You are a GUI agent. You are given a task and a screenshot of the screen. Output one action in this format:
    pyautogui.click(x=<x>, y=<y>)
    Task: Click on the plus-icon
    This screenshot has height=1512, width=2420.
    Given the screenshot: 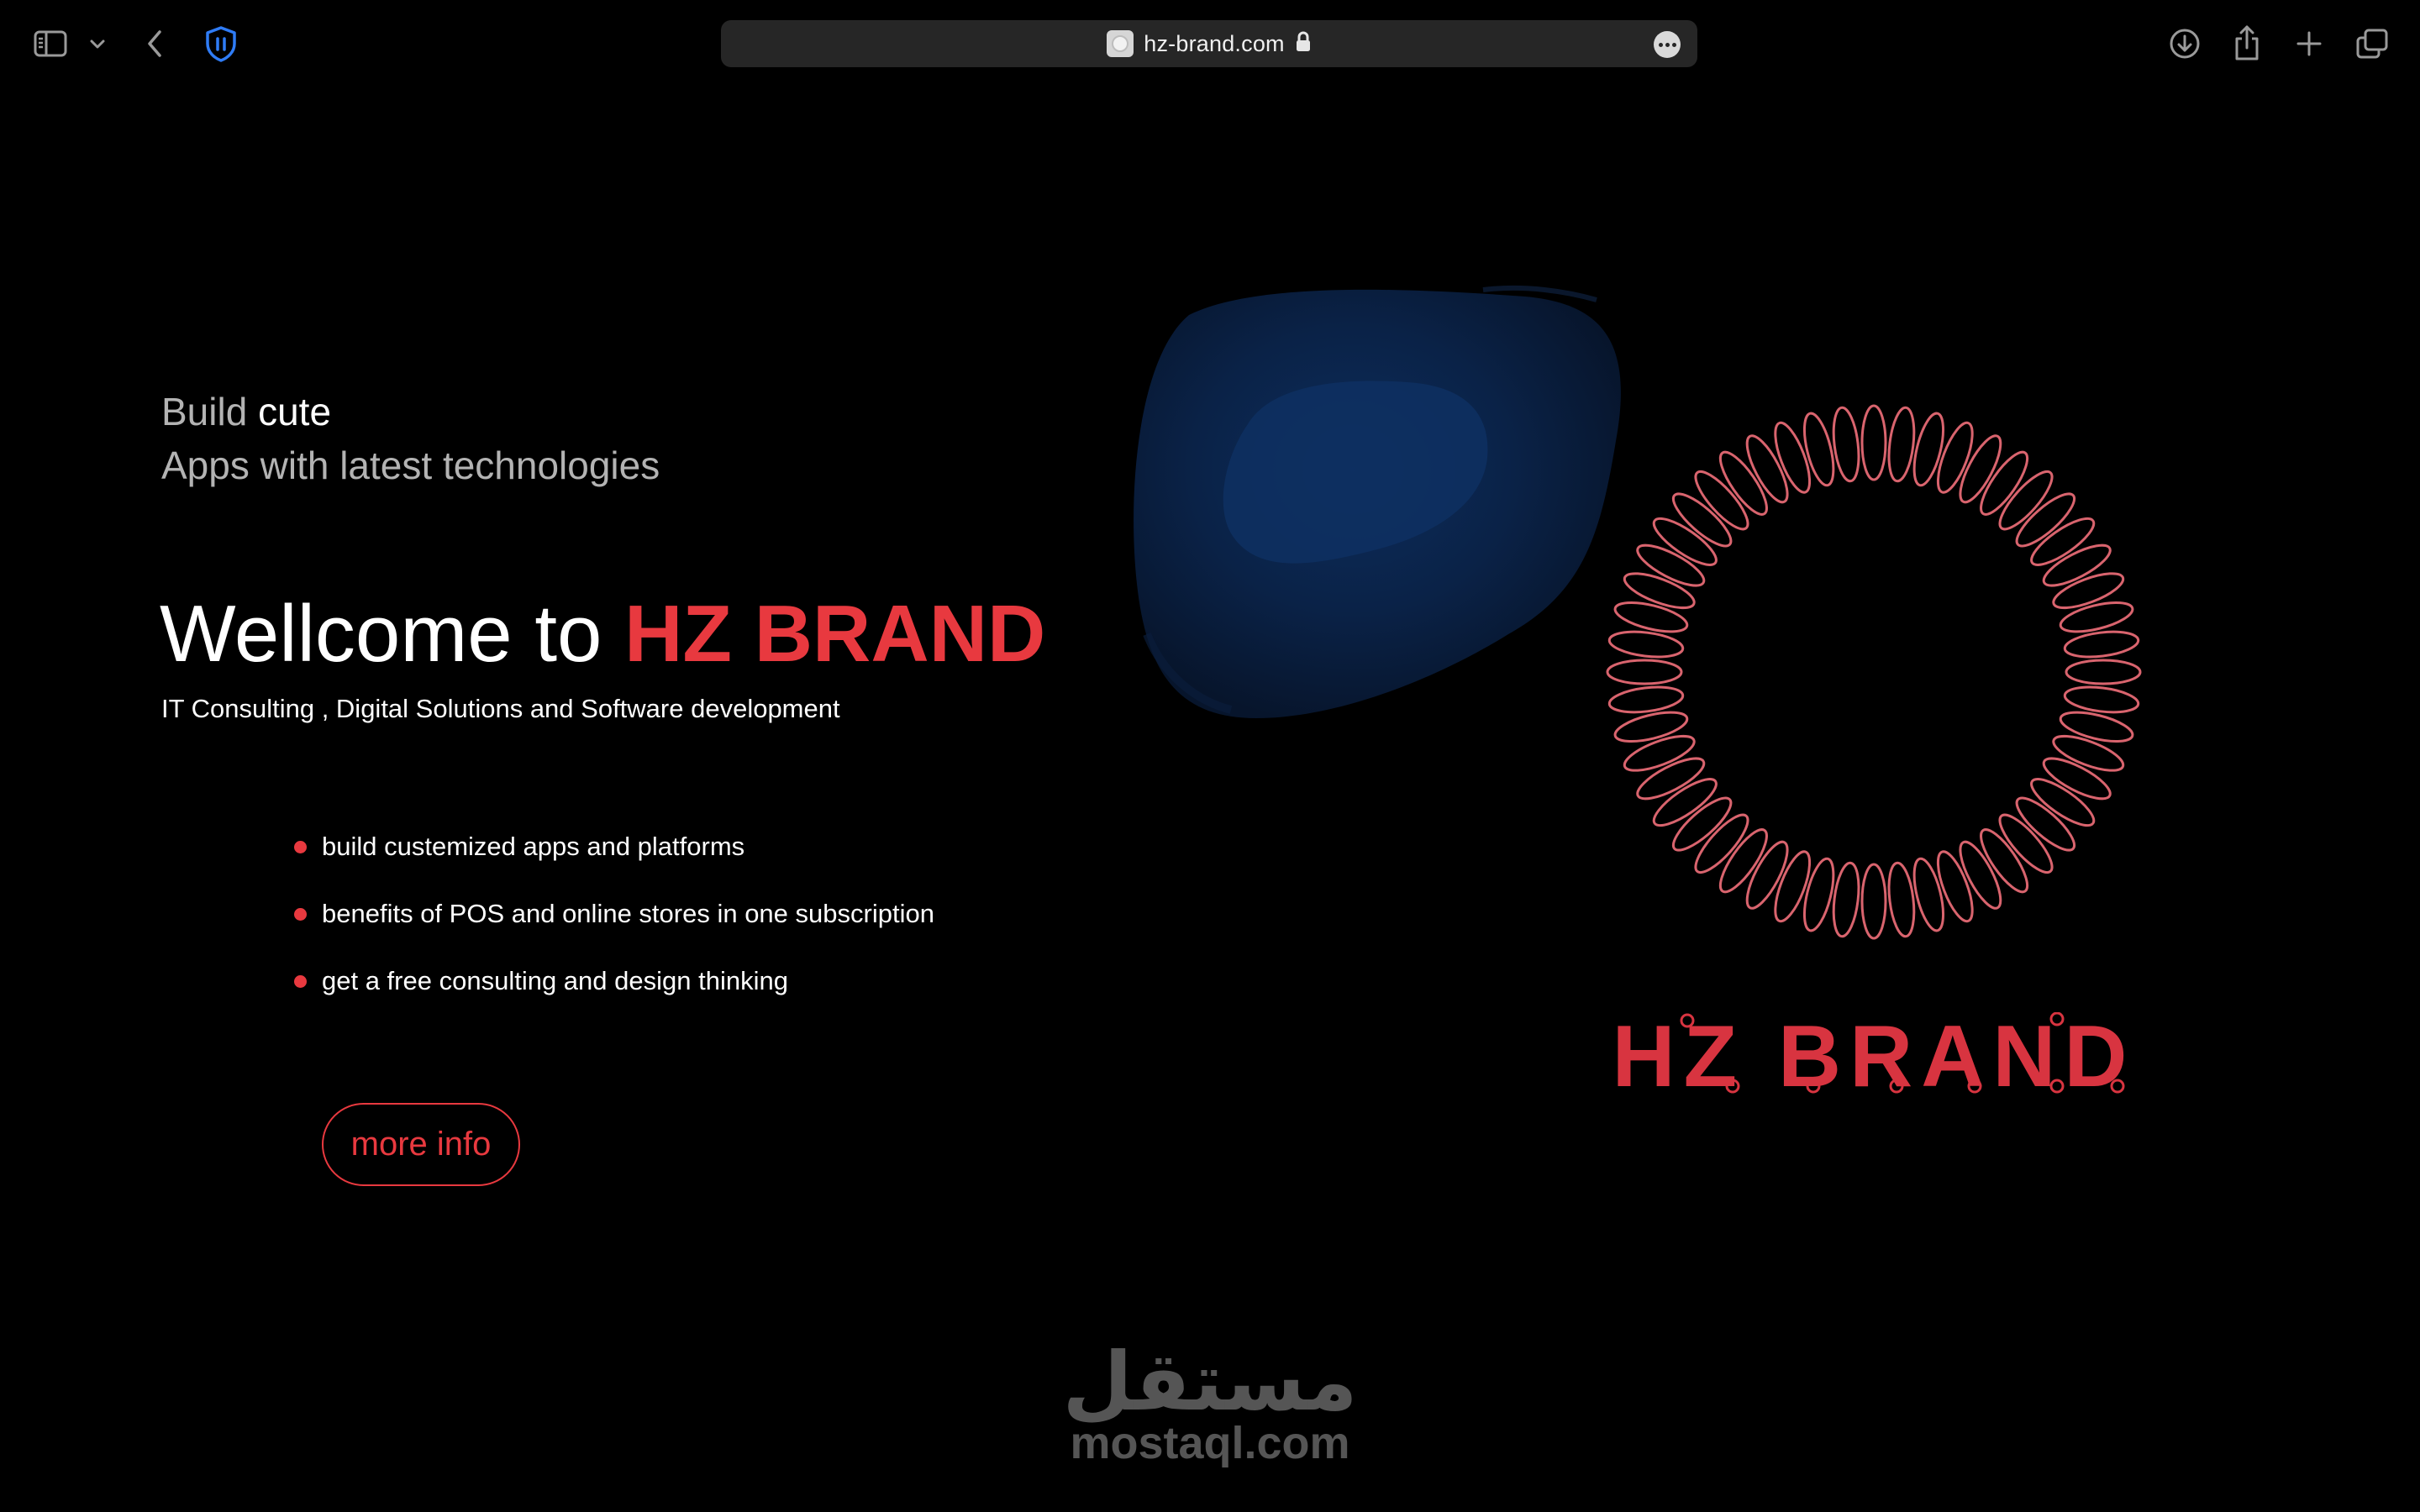 What is the action you would take?
    pyautogui.click(x=2309, y=43)
    